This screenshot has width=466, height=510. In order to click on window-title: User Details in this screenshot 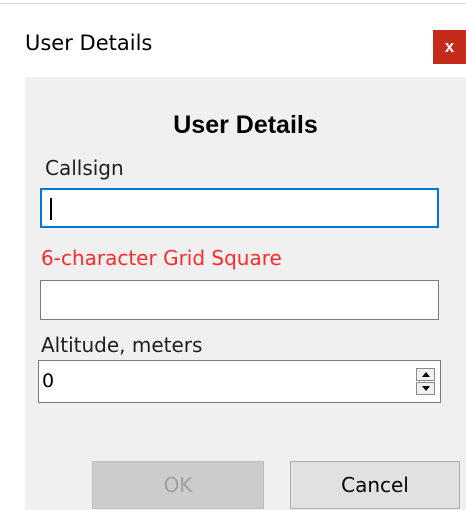, I will do `click(89, 43)`.